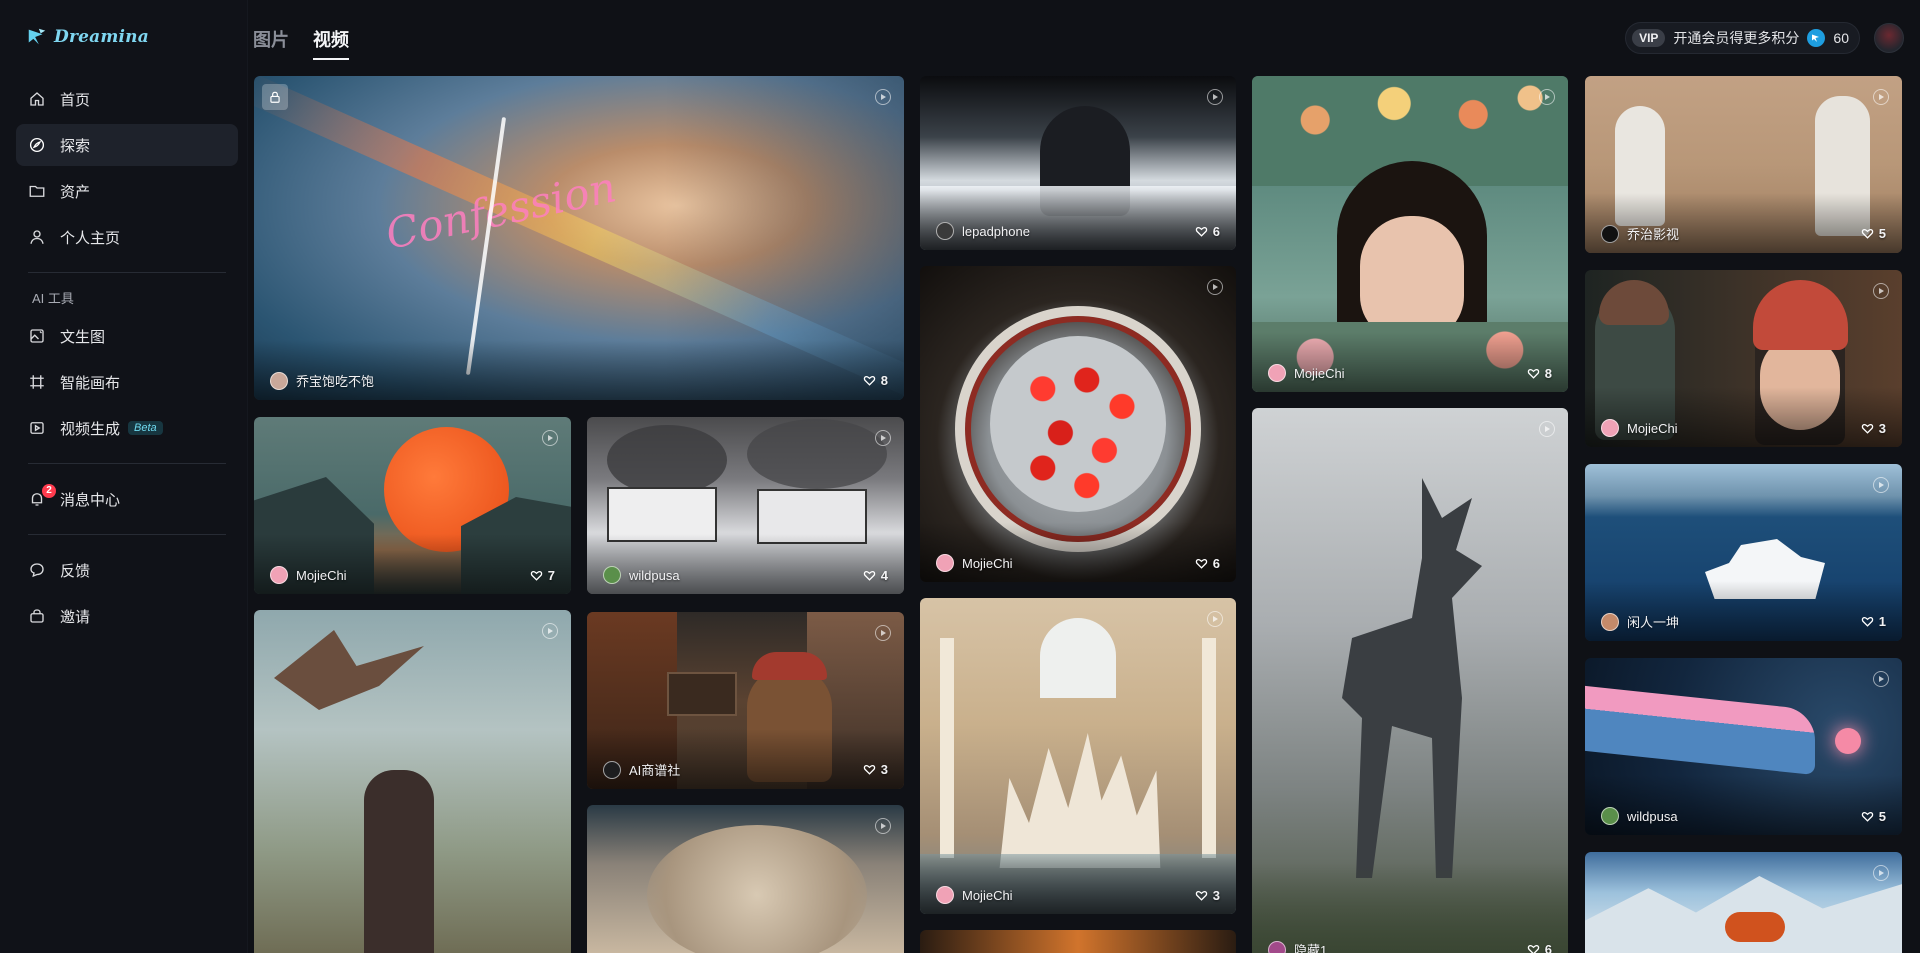  I want to click on sidebar-item-label: 智能画布, so click(90, 383).